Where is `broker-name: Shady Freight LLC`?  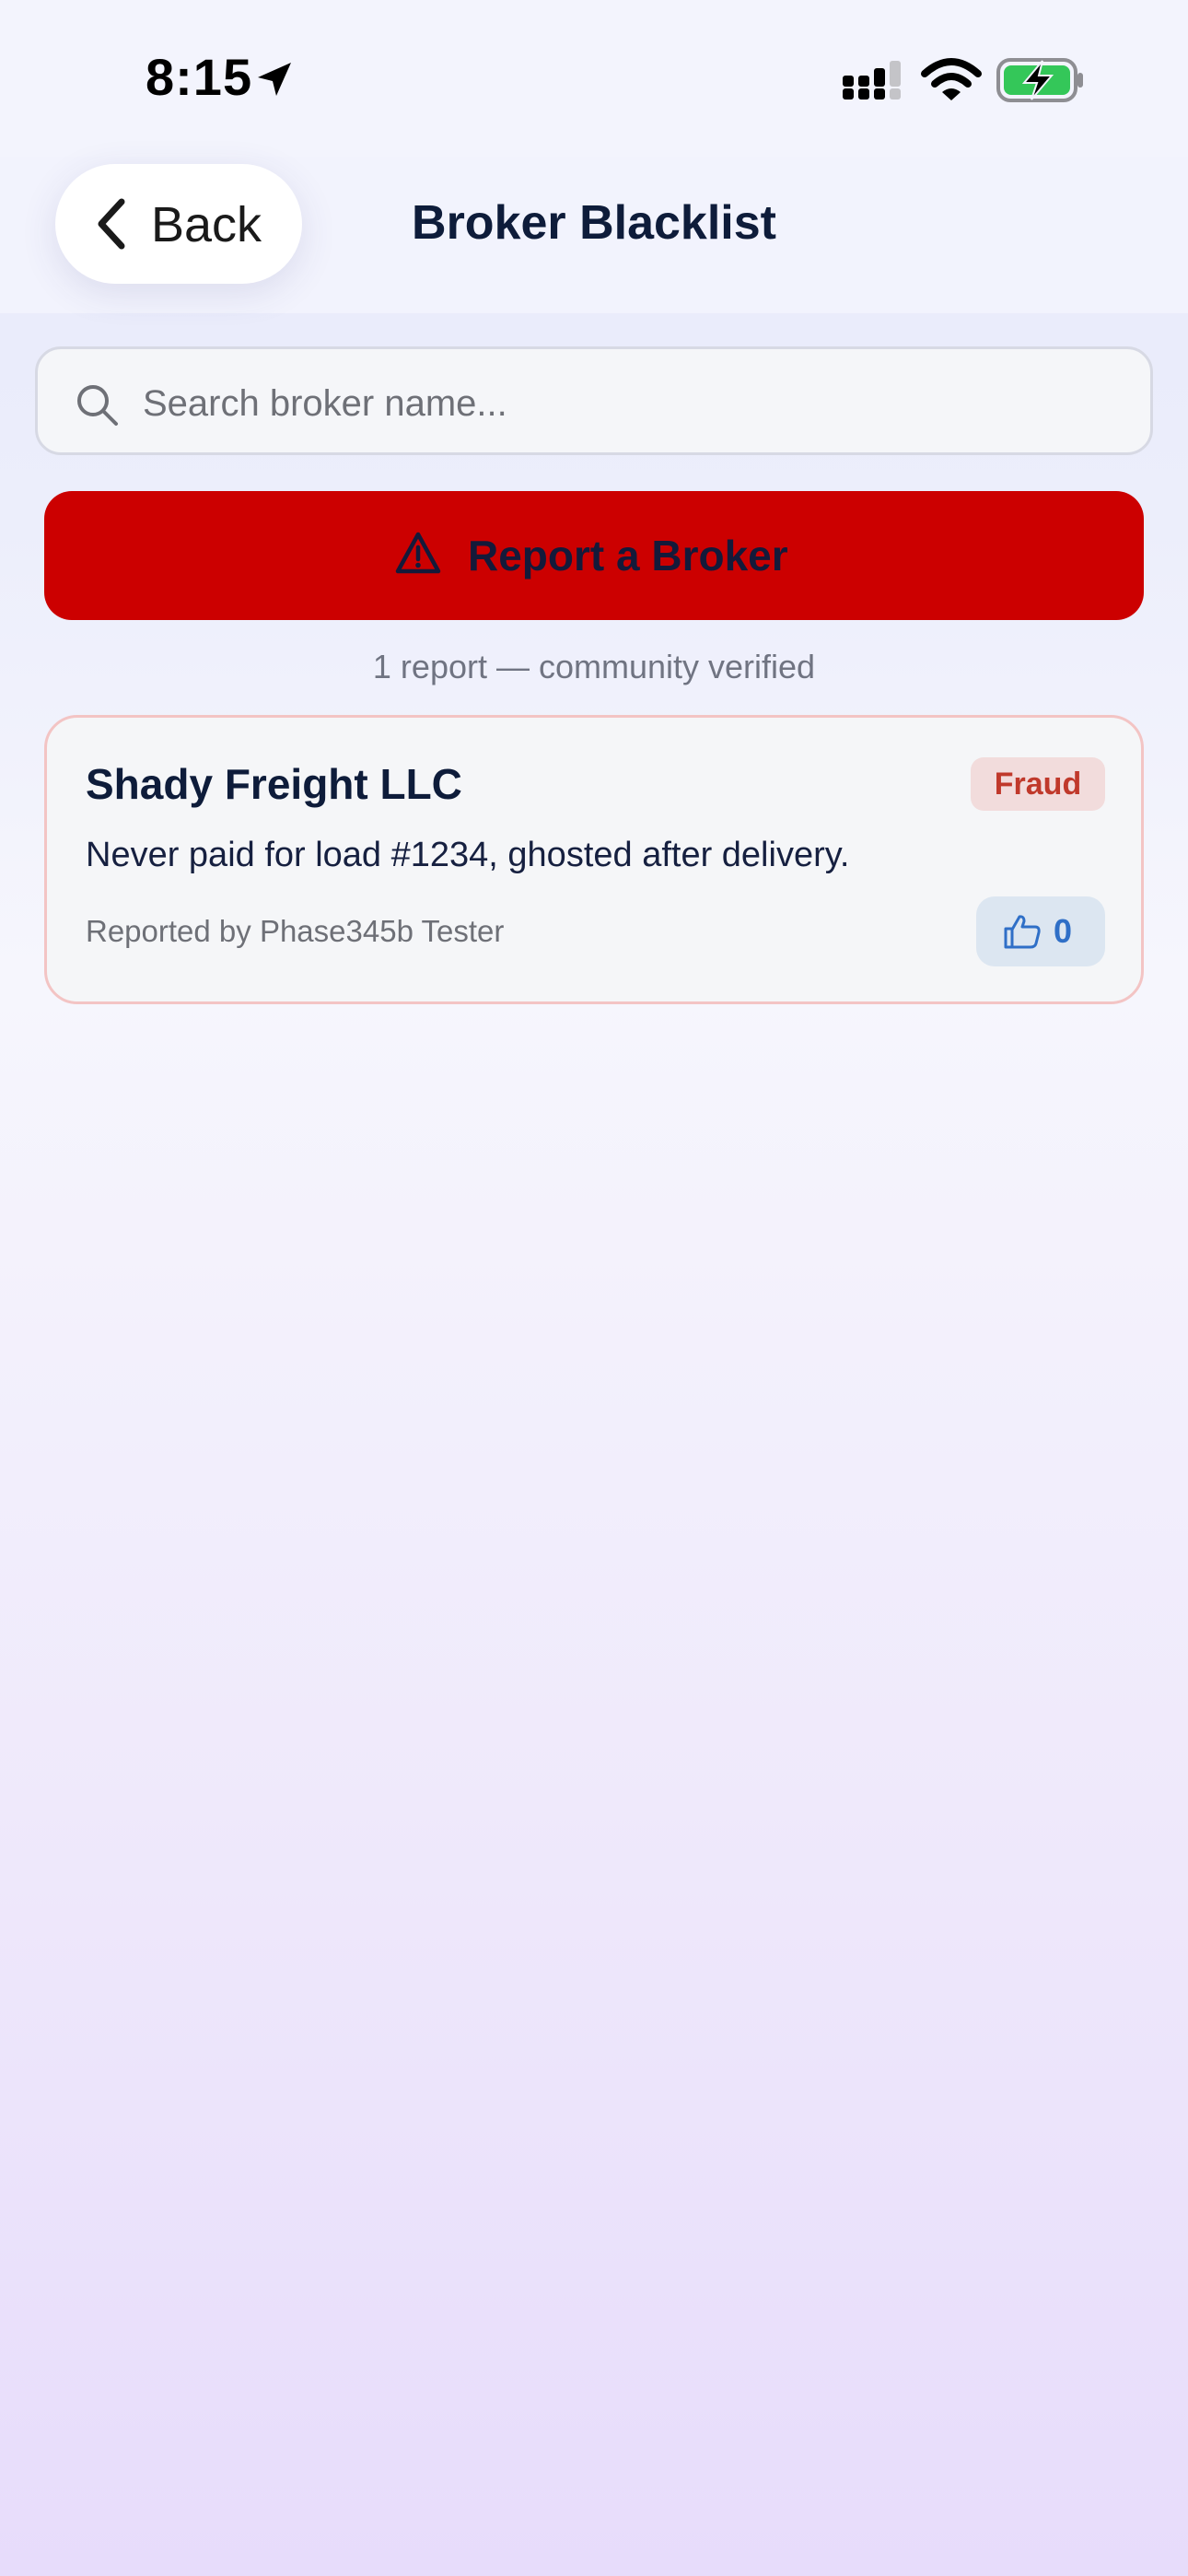
broker-name: Shady Freight LLC is located at coordinates (274, 784).